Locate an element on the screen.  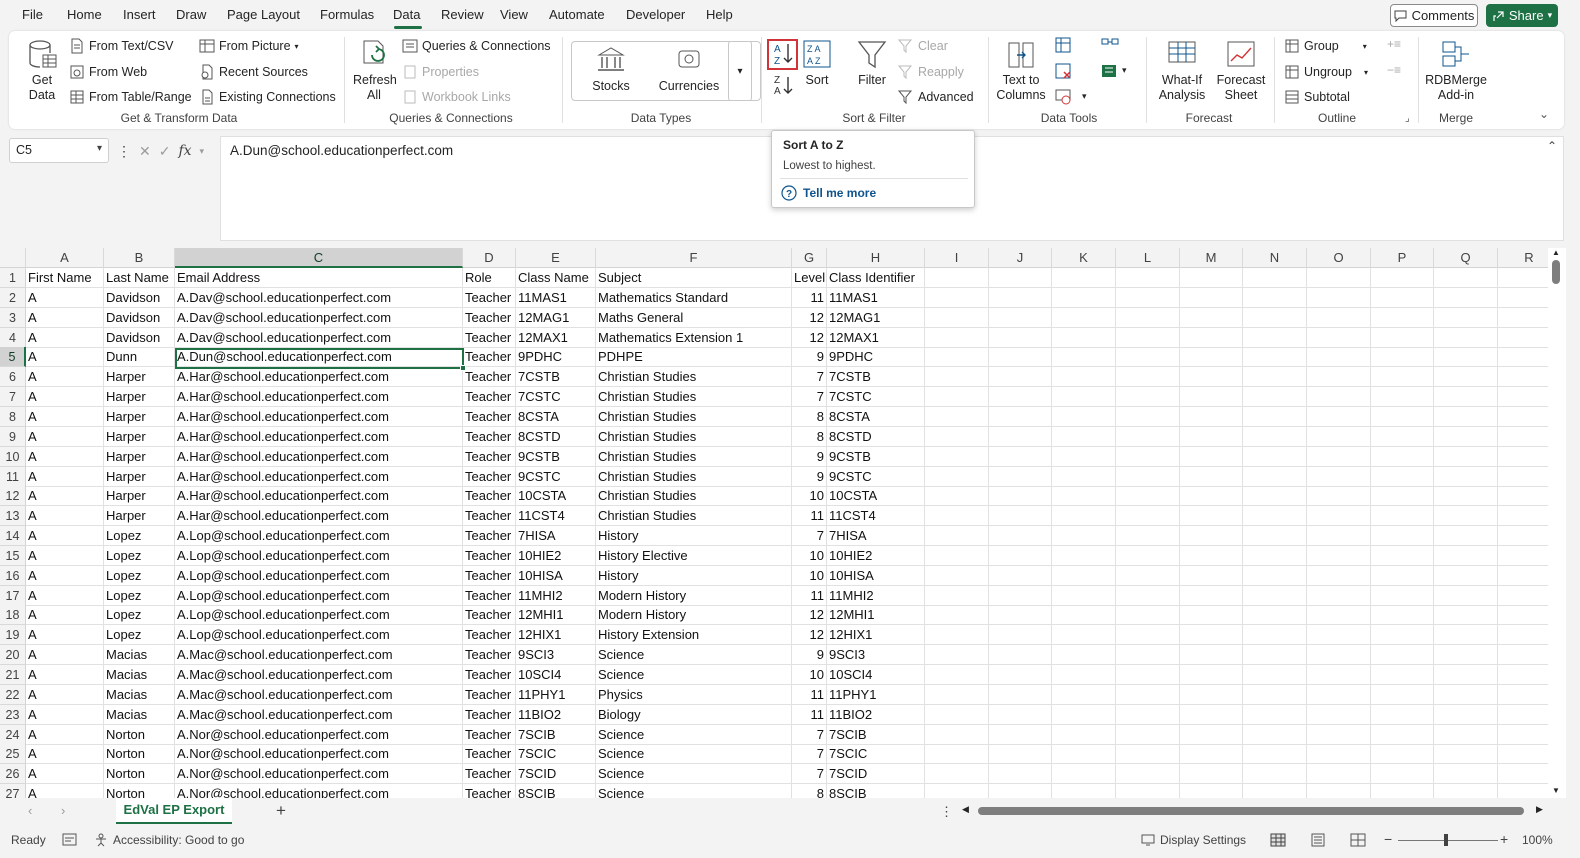
table-cell: 9CSTC is located at coordinates (876, 476).